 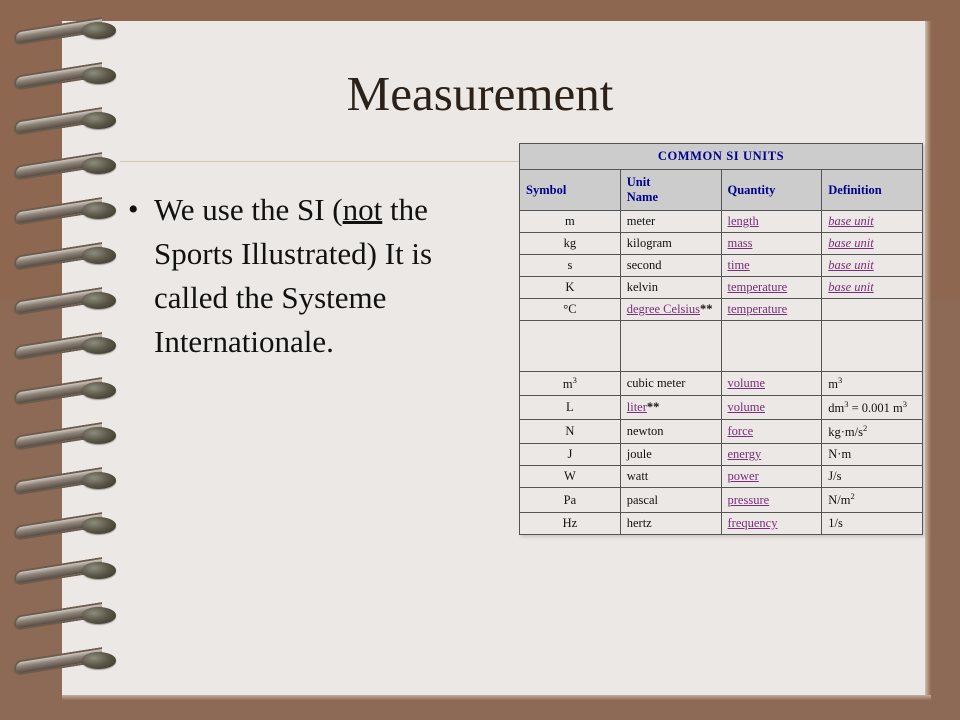 I want to click on table-row: Wwatt power J/s, so click(x=721, y=477).